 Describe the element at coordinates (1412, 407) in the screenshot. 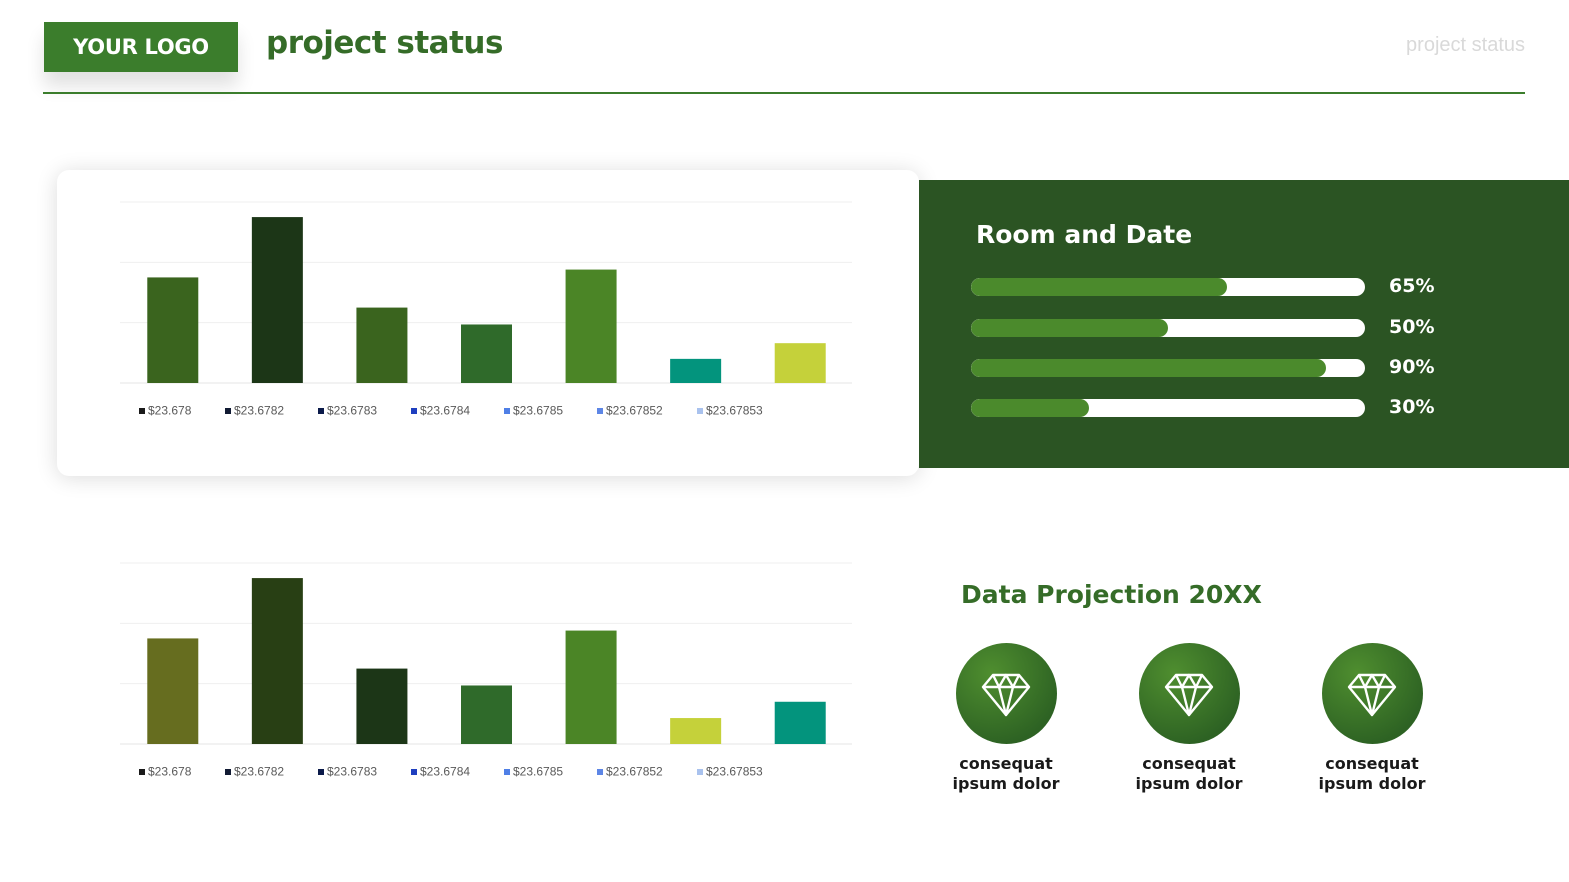

I see `progress-percent: 30%` at that location.